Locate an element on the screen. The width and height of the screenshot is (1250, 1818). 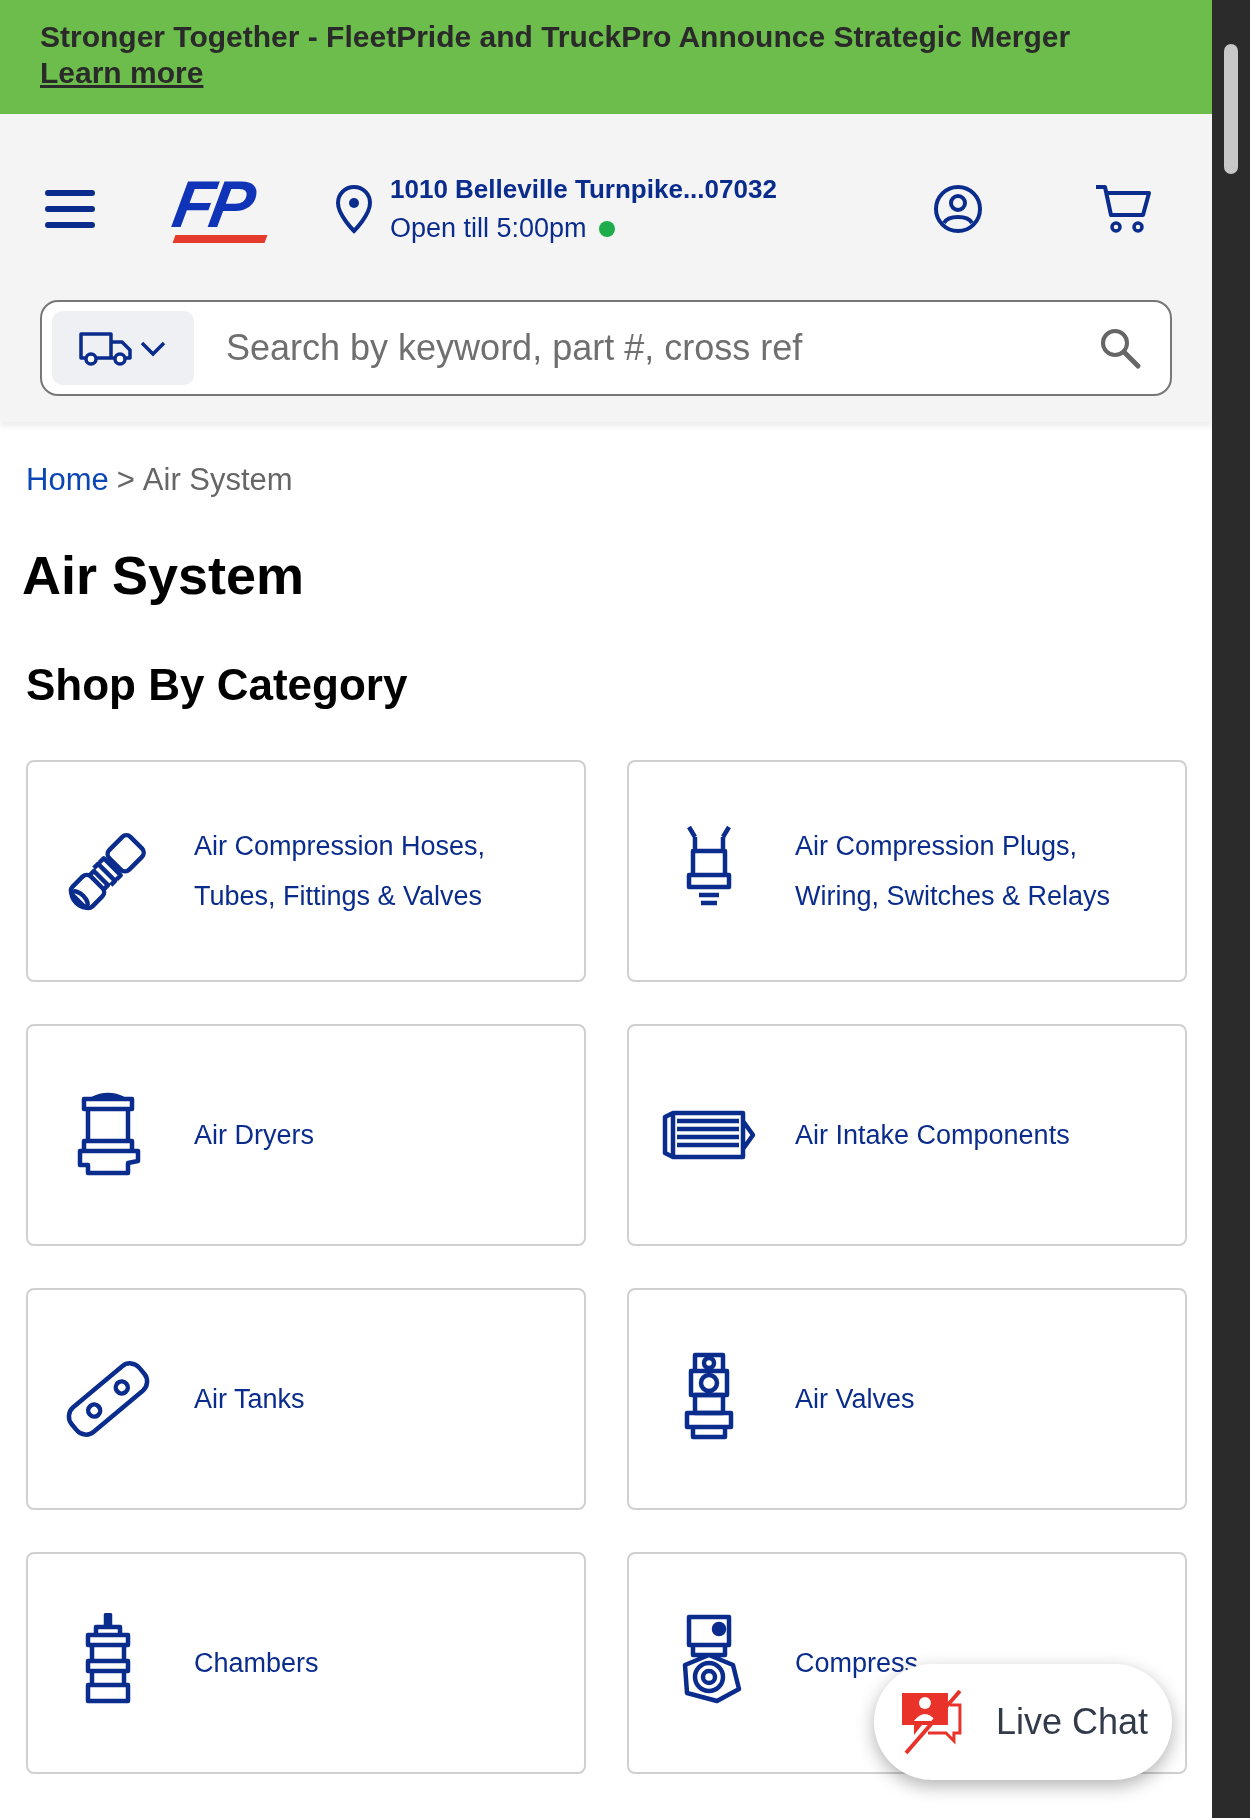
search-icon is located at coordinates (1120, 348).